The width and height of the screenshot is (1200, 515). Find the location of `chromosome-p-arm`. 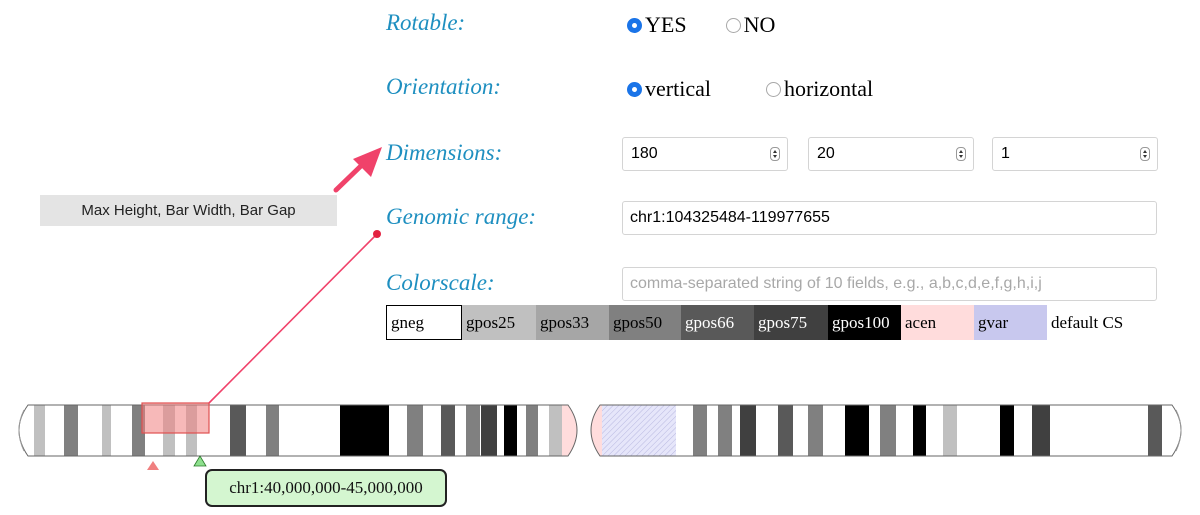

chromosome-p-arm is located at coordinates (298, 430).